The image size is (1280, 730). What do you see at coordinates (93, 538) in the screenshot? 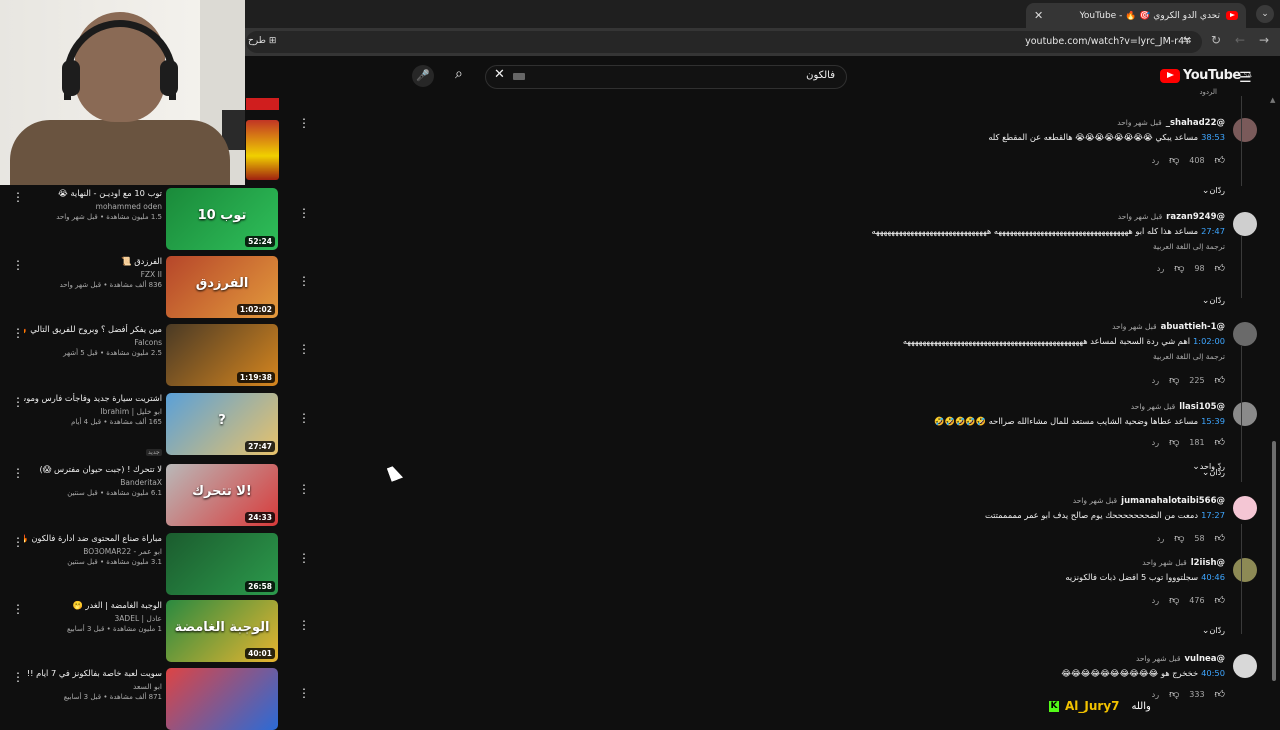
I see `video-title: مباراة صناع المحتوى ضد ادارة فالكون 🔥` at bounding box center [93, 538].